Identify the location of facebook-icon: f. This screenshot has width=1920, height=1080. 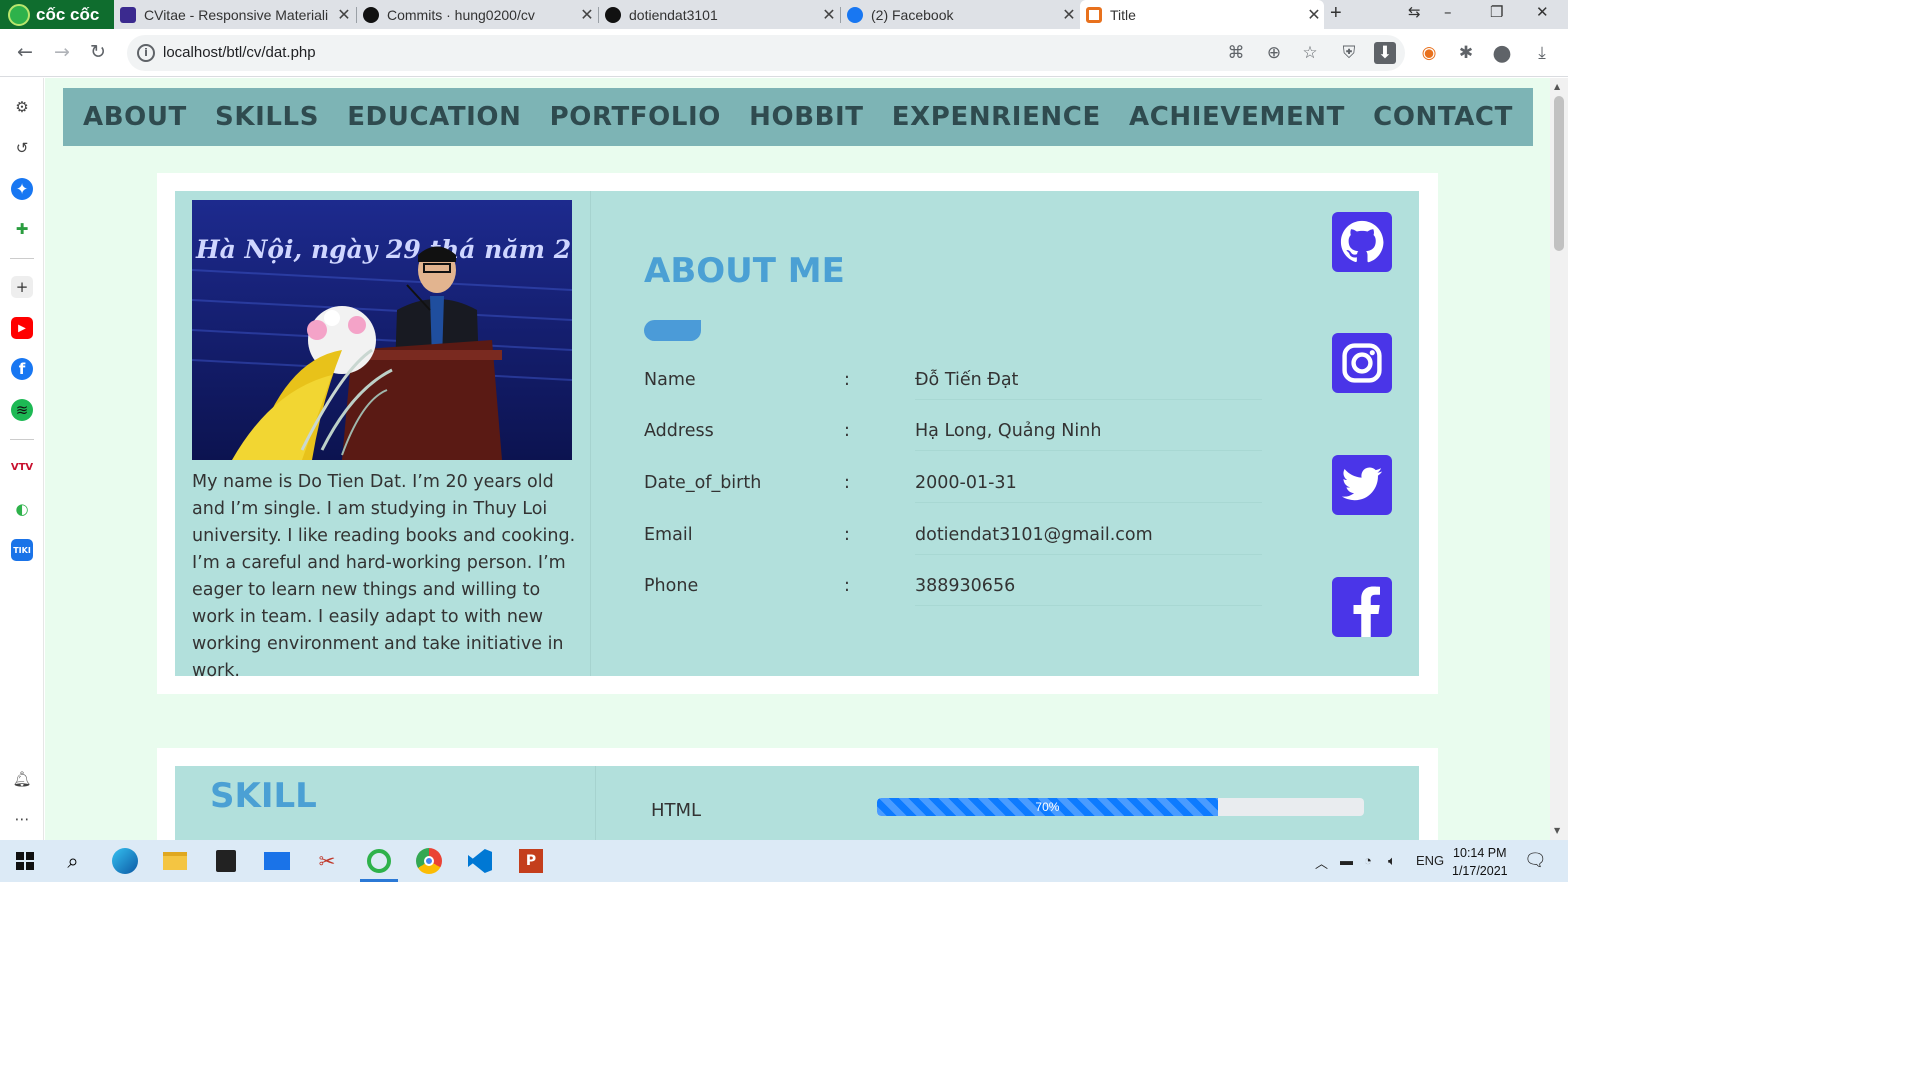
(22, 369).